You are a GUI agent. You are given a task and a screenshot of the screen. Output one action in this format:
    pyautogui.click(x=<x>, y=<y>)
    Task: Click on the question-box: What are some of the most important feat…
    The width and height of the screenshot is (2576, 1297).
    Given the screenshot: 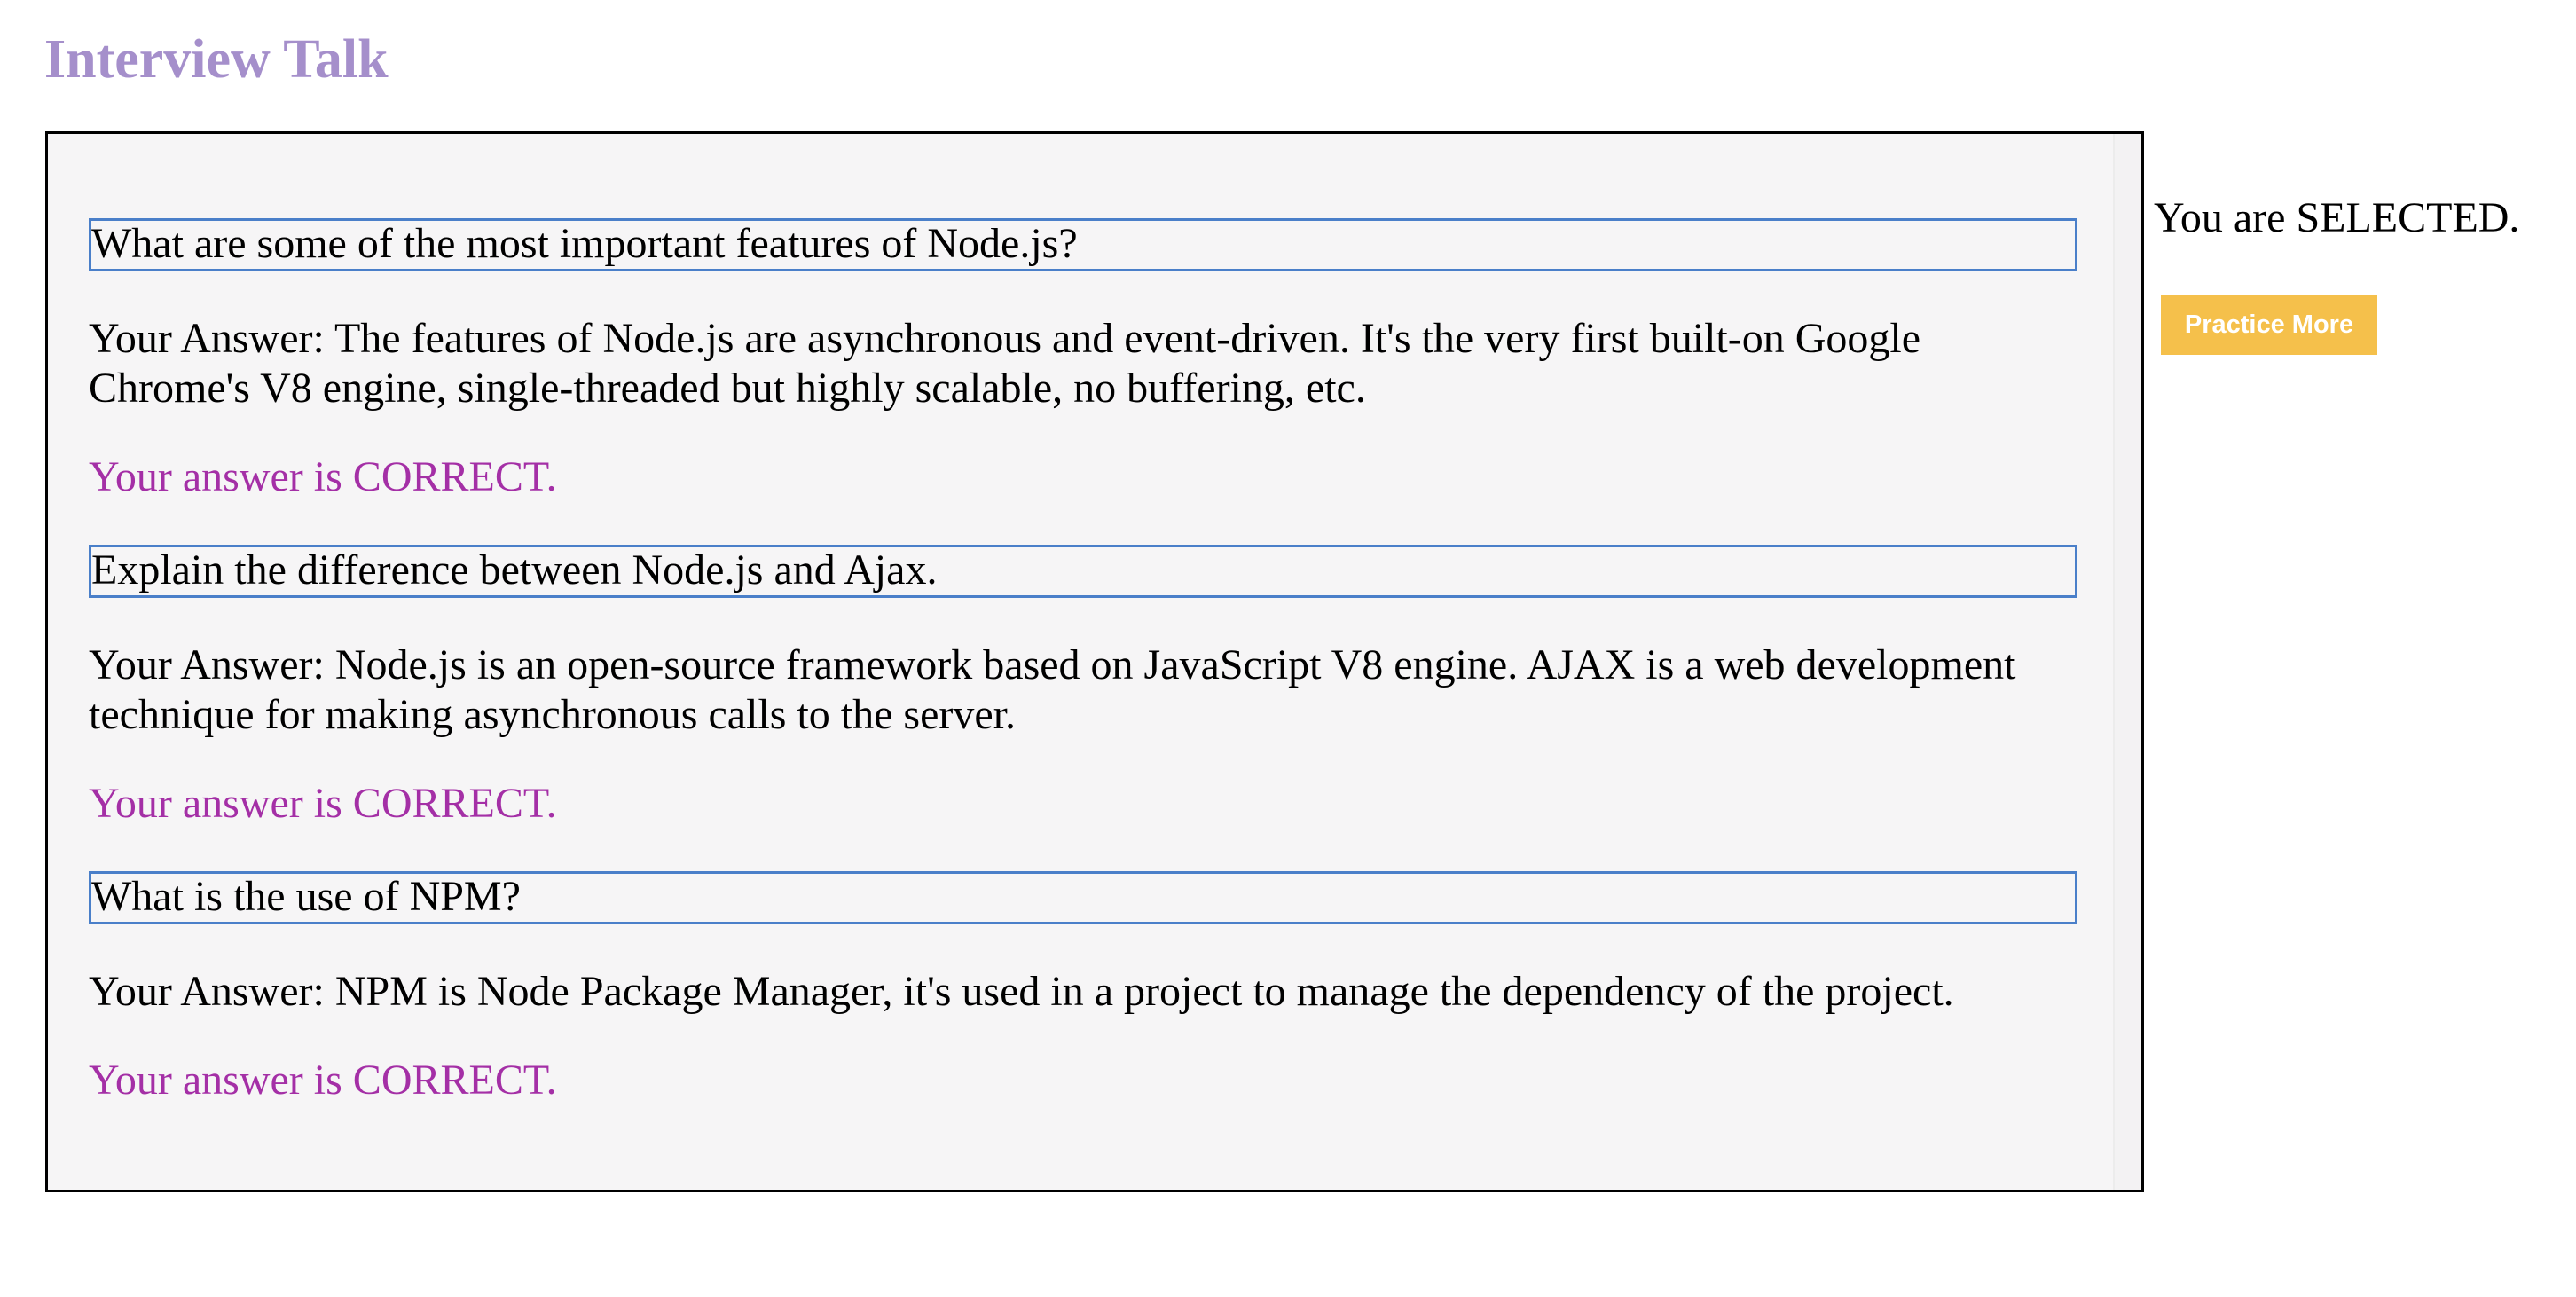 What is the action you would take?
    pyautogui.click(x=1083, y=244)
    